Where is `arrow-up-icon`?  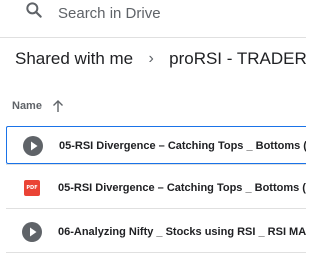
arrow-up-icon is located at coordinates (58, 106).